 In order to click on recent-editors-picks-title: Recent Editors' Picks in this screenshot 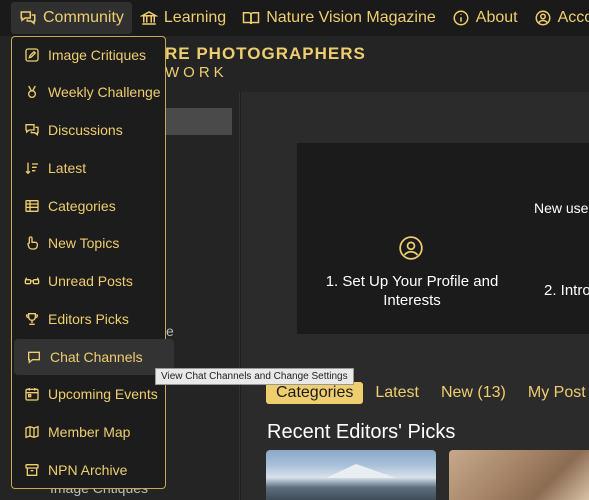, I will do `click(361, 432)`.